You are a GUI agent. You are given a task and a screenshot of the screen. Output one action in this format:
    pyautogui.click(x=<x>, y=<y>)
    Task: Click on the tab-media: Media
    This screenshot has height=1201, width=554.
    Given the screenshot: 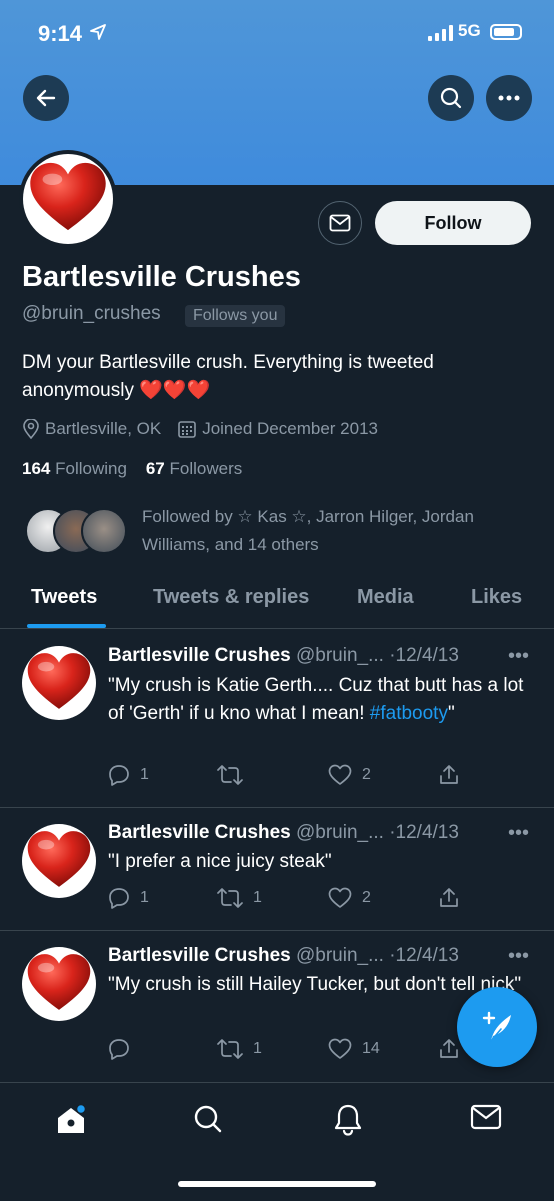 What is the action you would take?
    pyautogui.click(x=385, y=597)
    